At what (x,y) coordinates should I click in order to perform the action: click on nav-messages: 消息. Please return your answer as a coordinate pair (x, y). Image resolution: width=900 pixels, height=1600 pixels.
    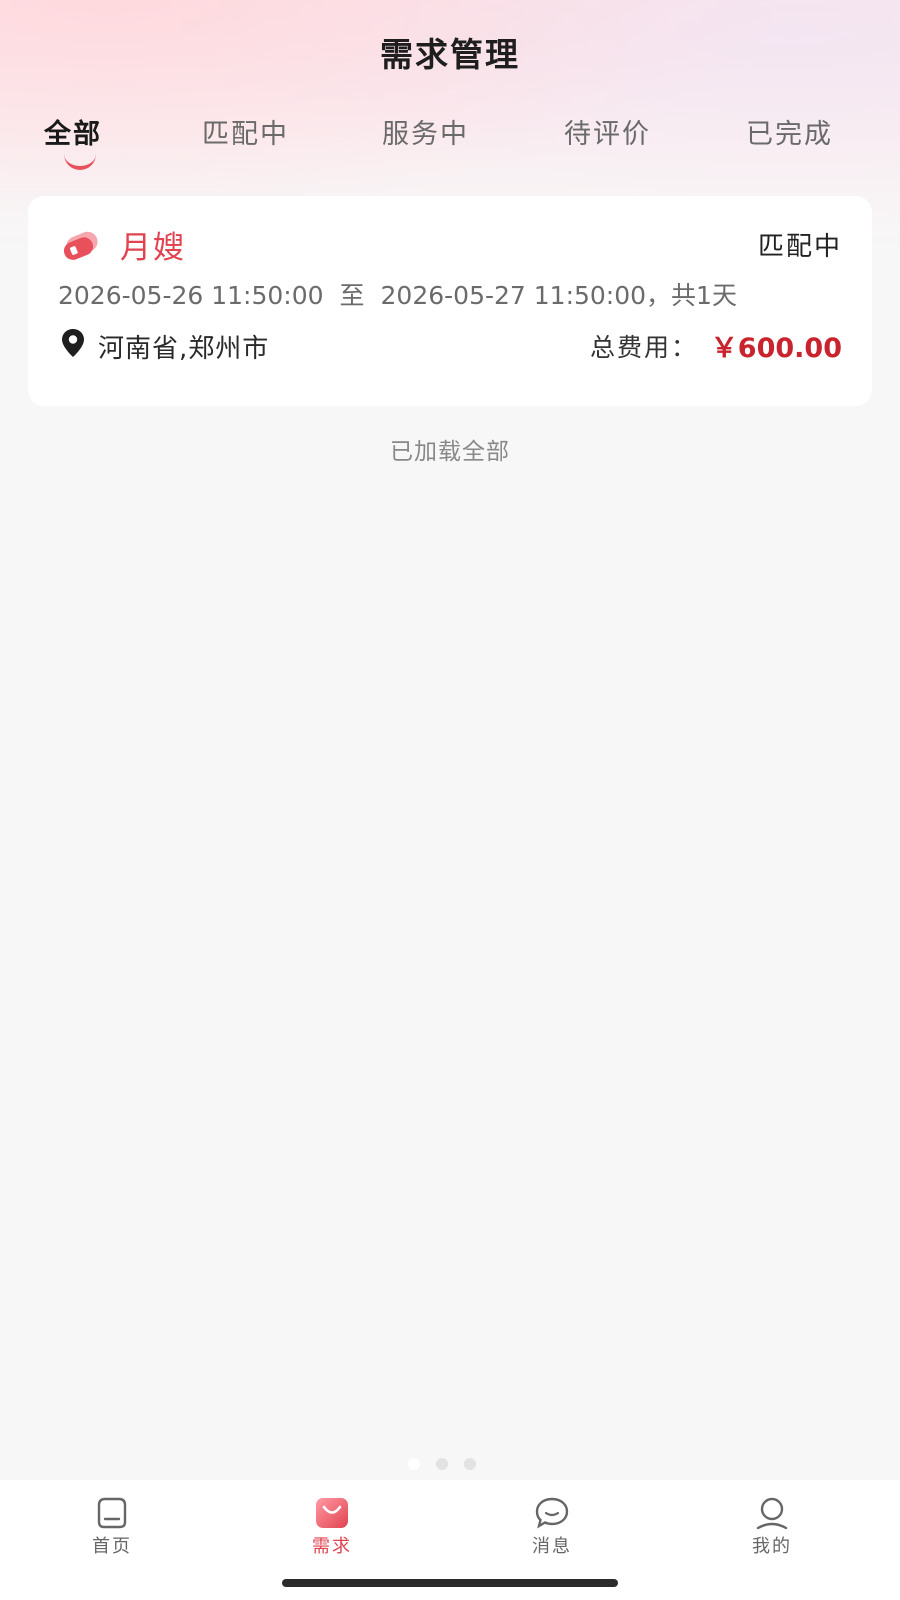
    Looking at the image, I should click on (552, 1525).